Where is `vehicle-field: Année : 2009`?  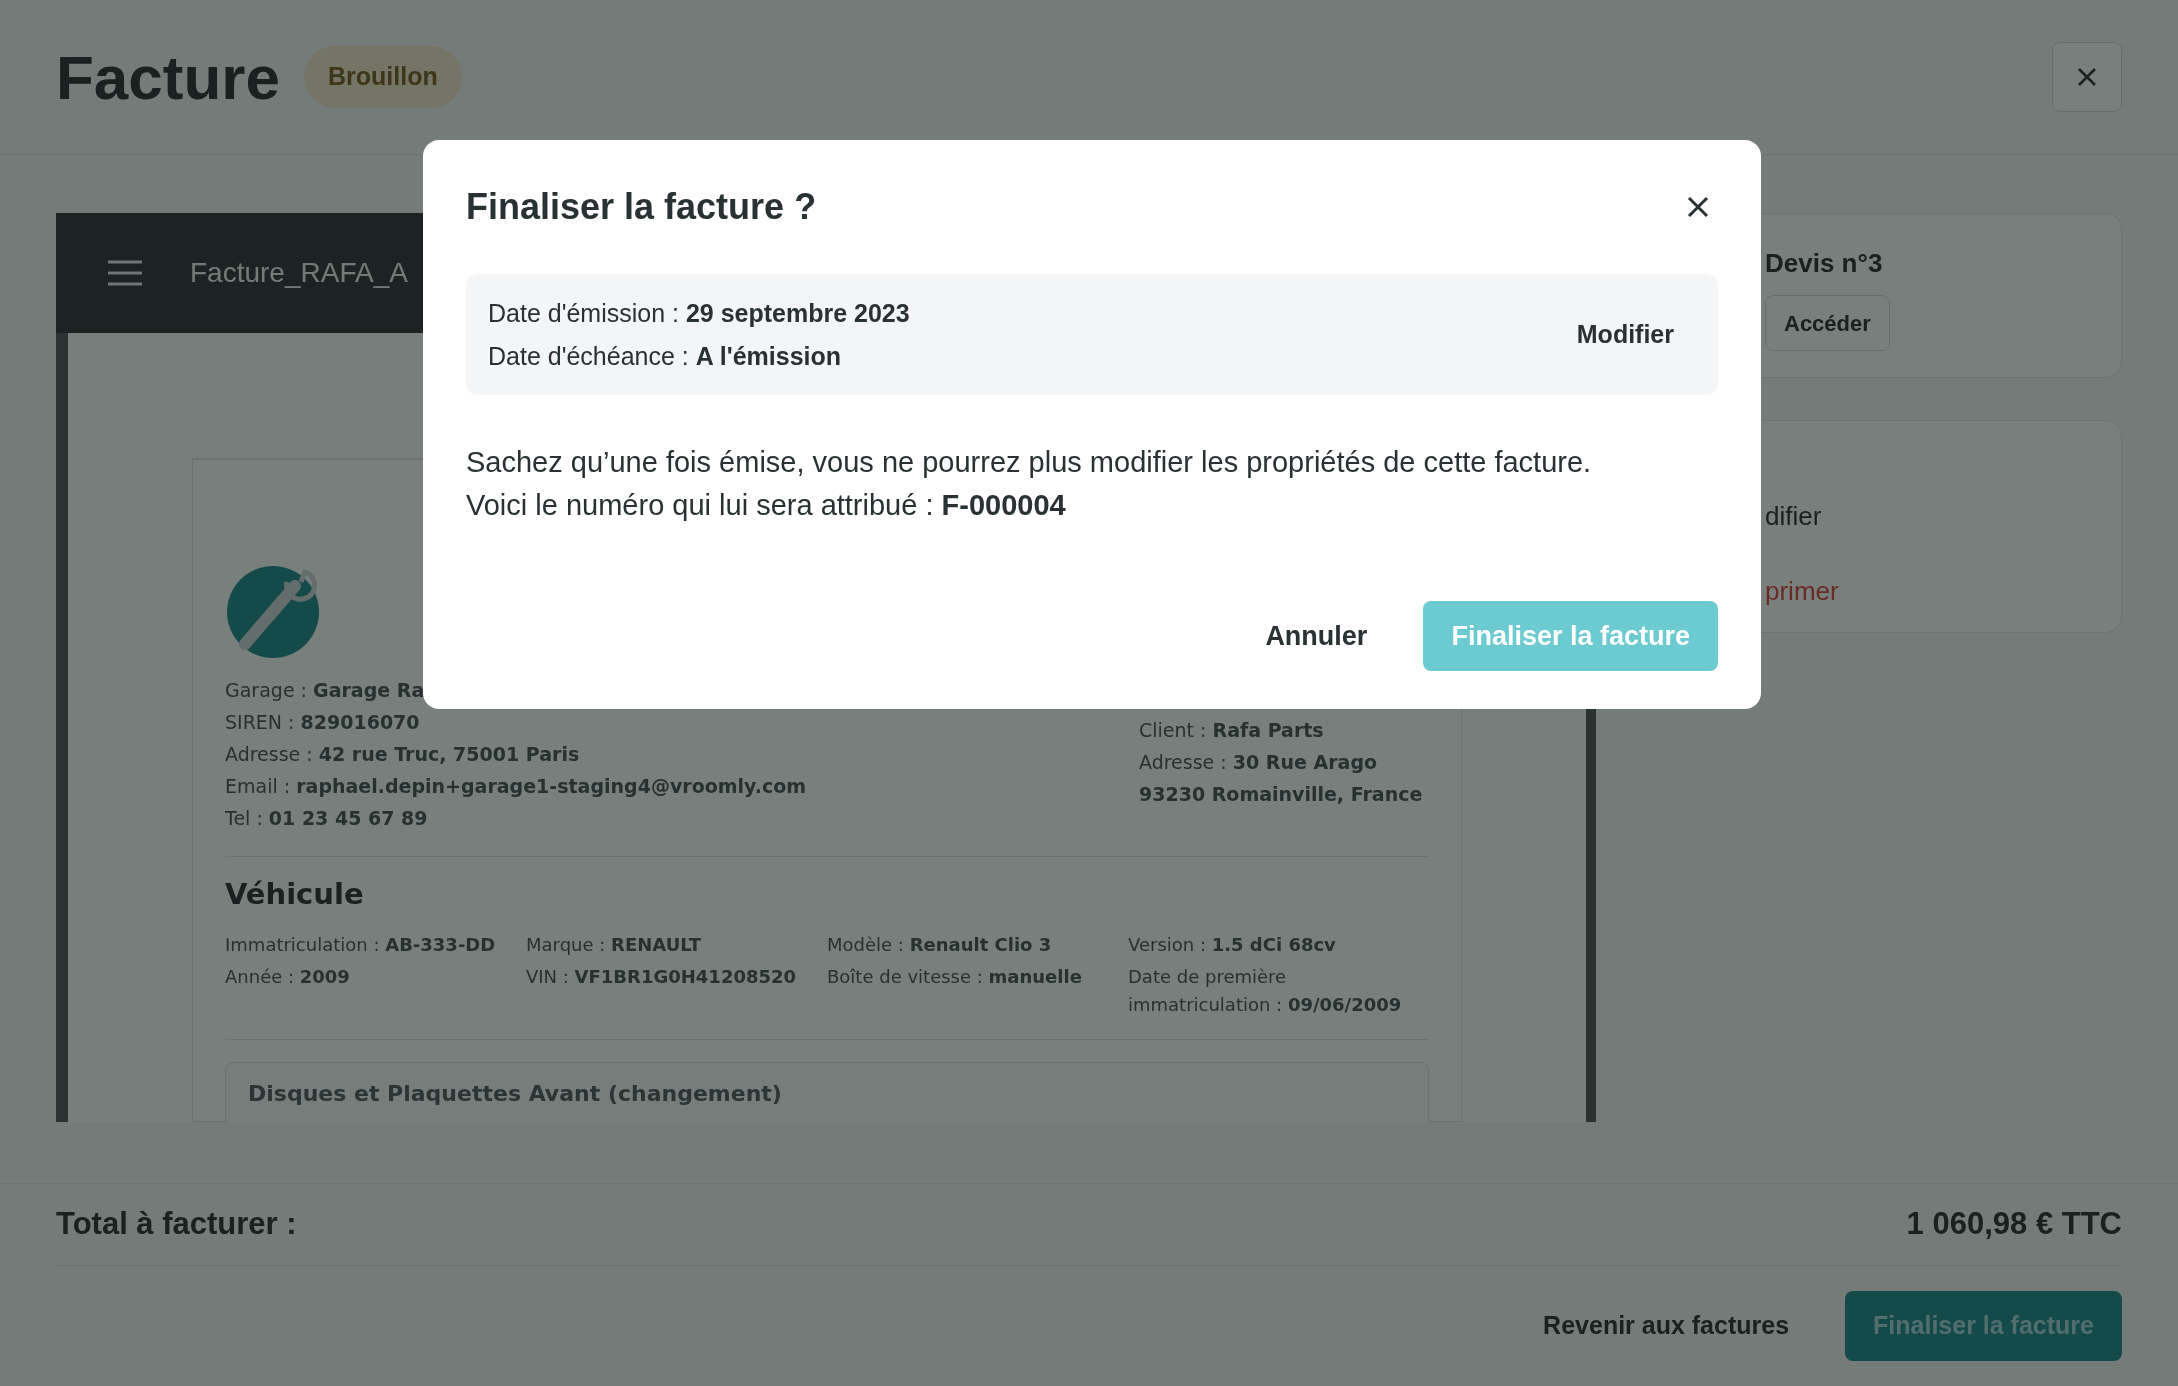
vehicle-field: Année : 2009 is located at coordinates (375, 990).